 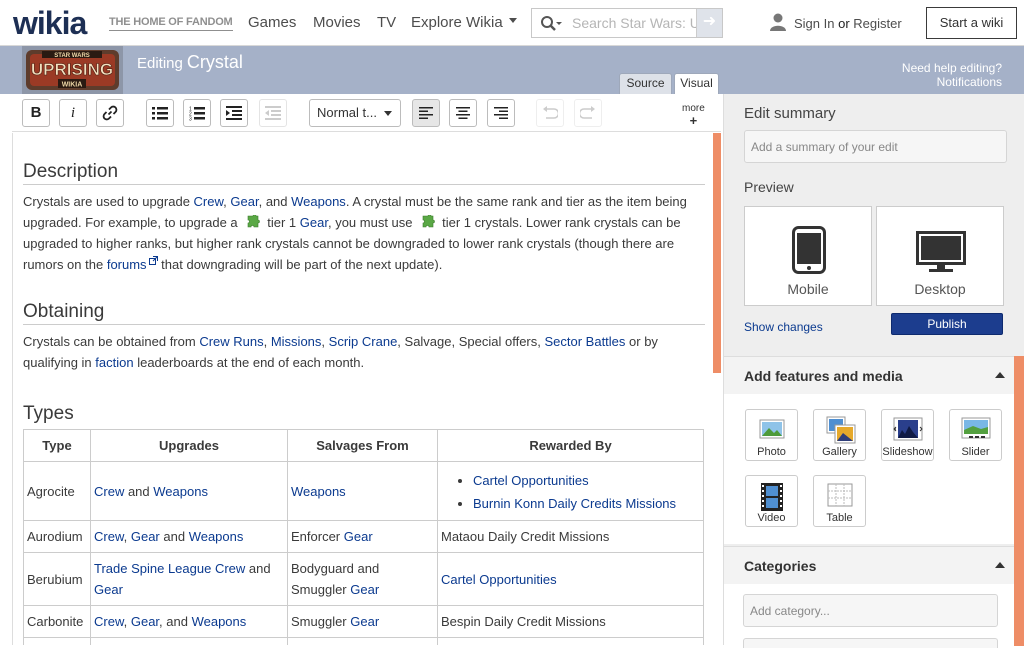 What do you see at coordinates (574, 503) in the screenshot?
I see `link: Burnin Konn Daily Credits Missions` at bounding box center [574, 503].